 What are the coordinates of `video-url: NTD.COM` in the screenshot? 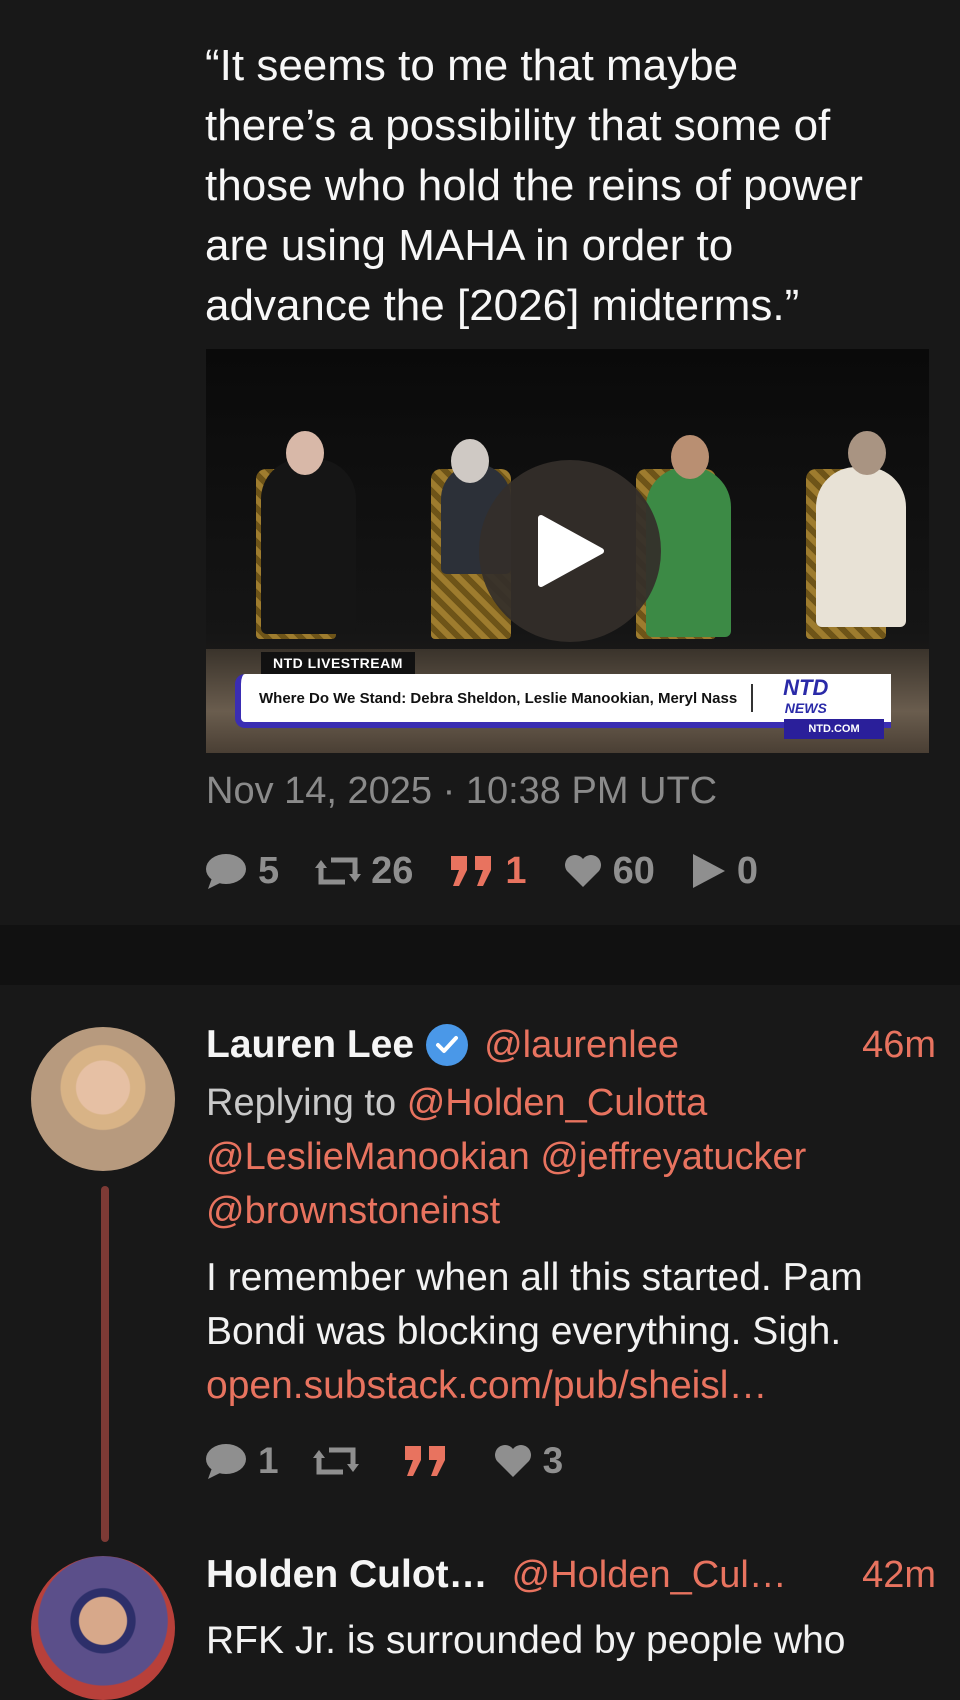 It's located at (834, 729).